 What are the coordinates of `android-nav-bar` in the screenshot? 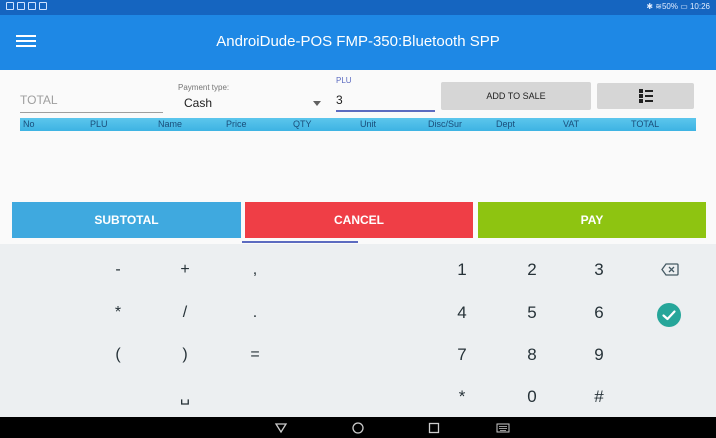 It's located at (358, 427).